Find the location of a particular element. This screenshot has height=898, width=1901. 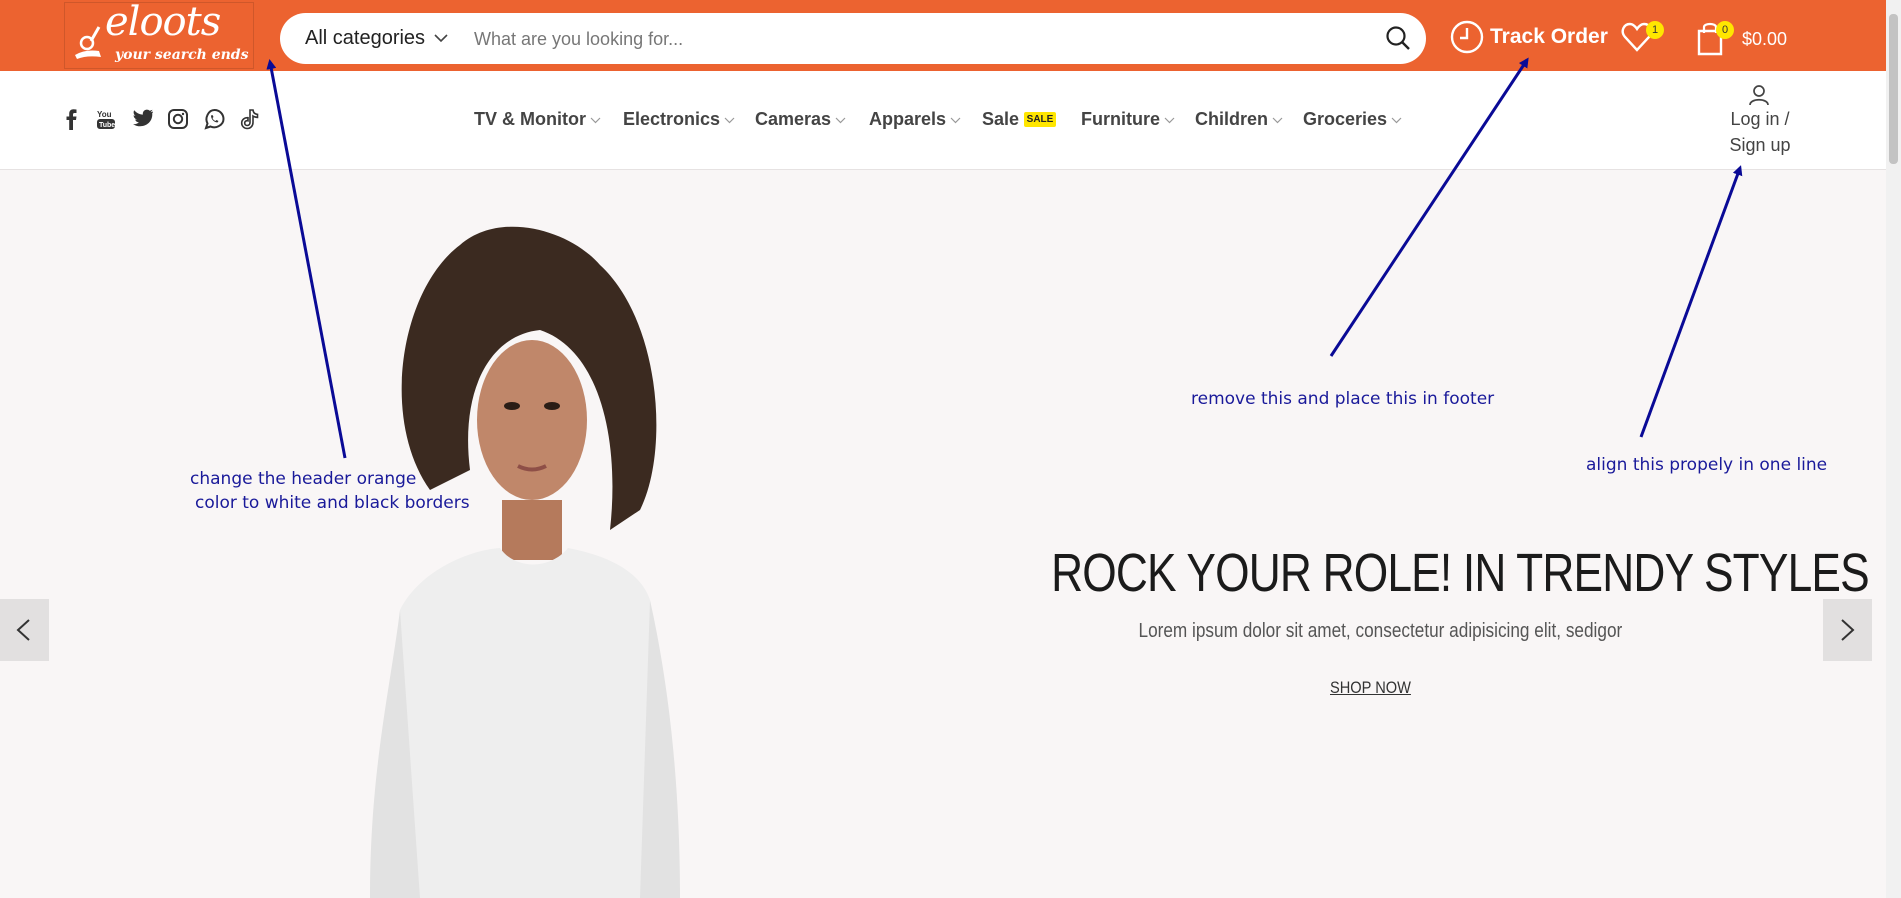

shop-now-link: SHOP NOW is located at coordinates (1370, 688).